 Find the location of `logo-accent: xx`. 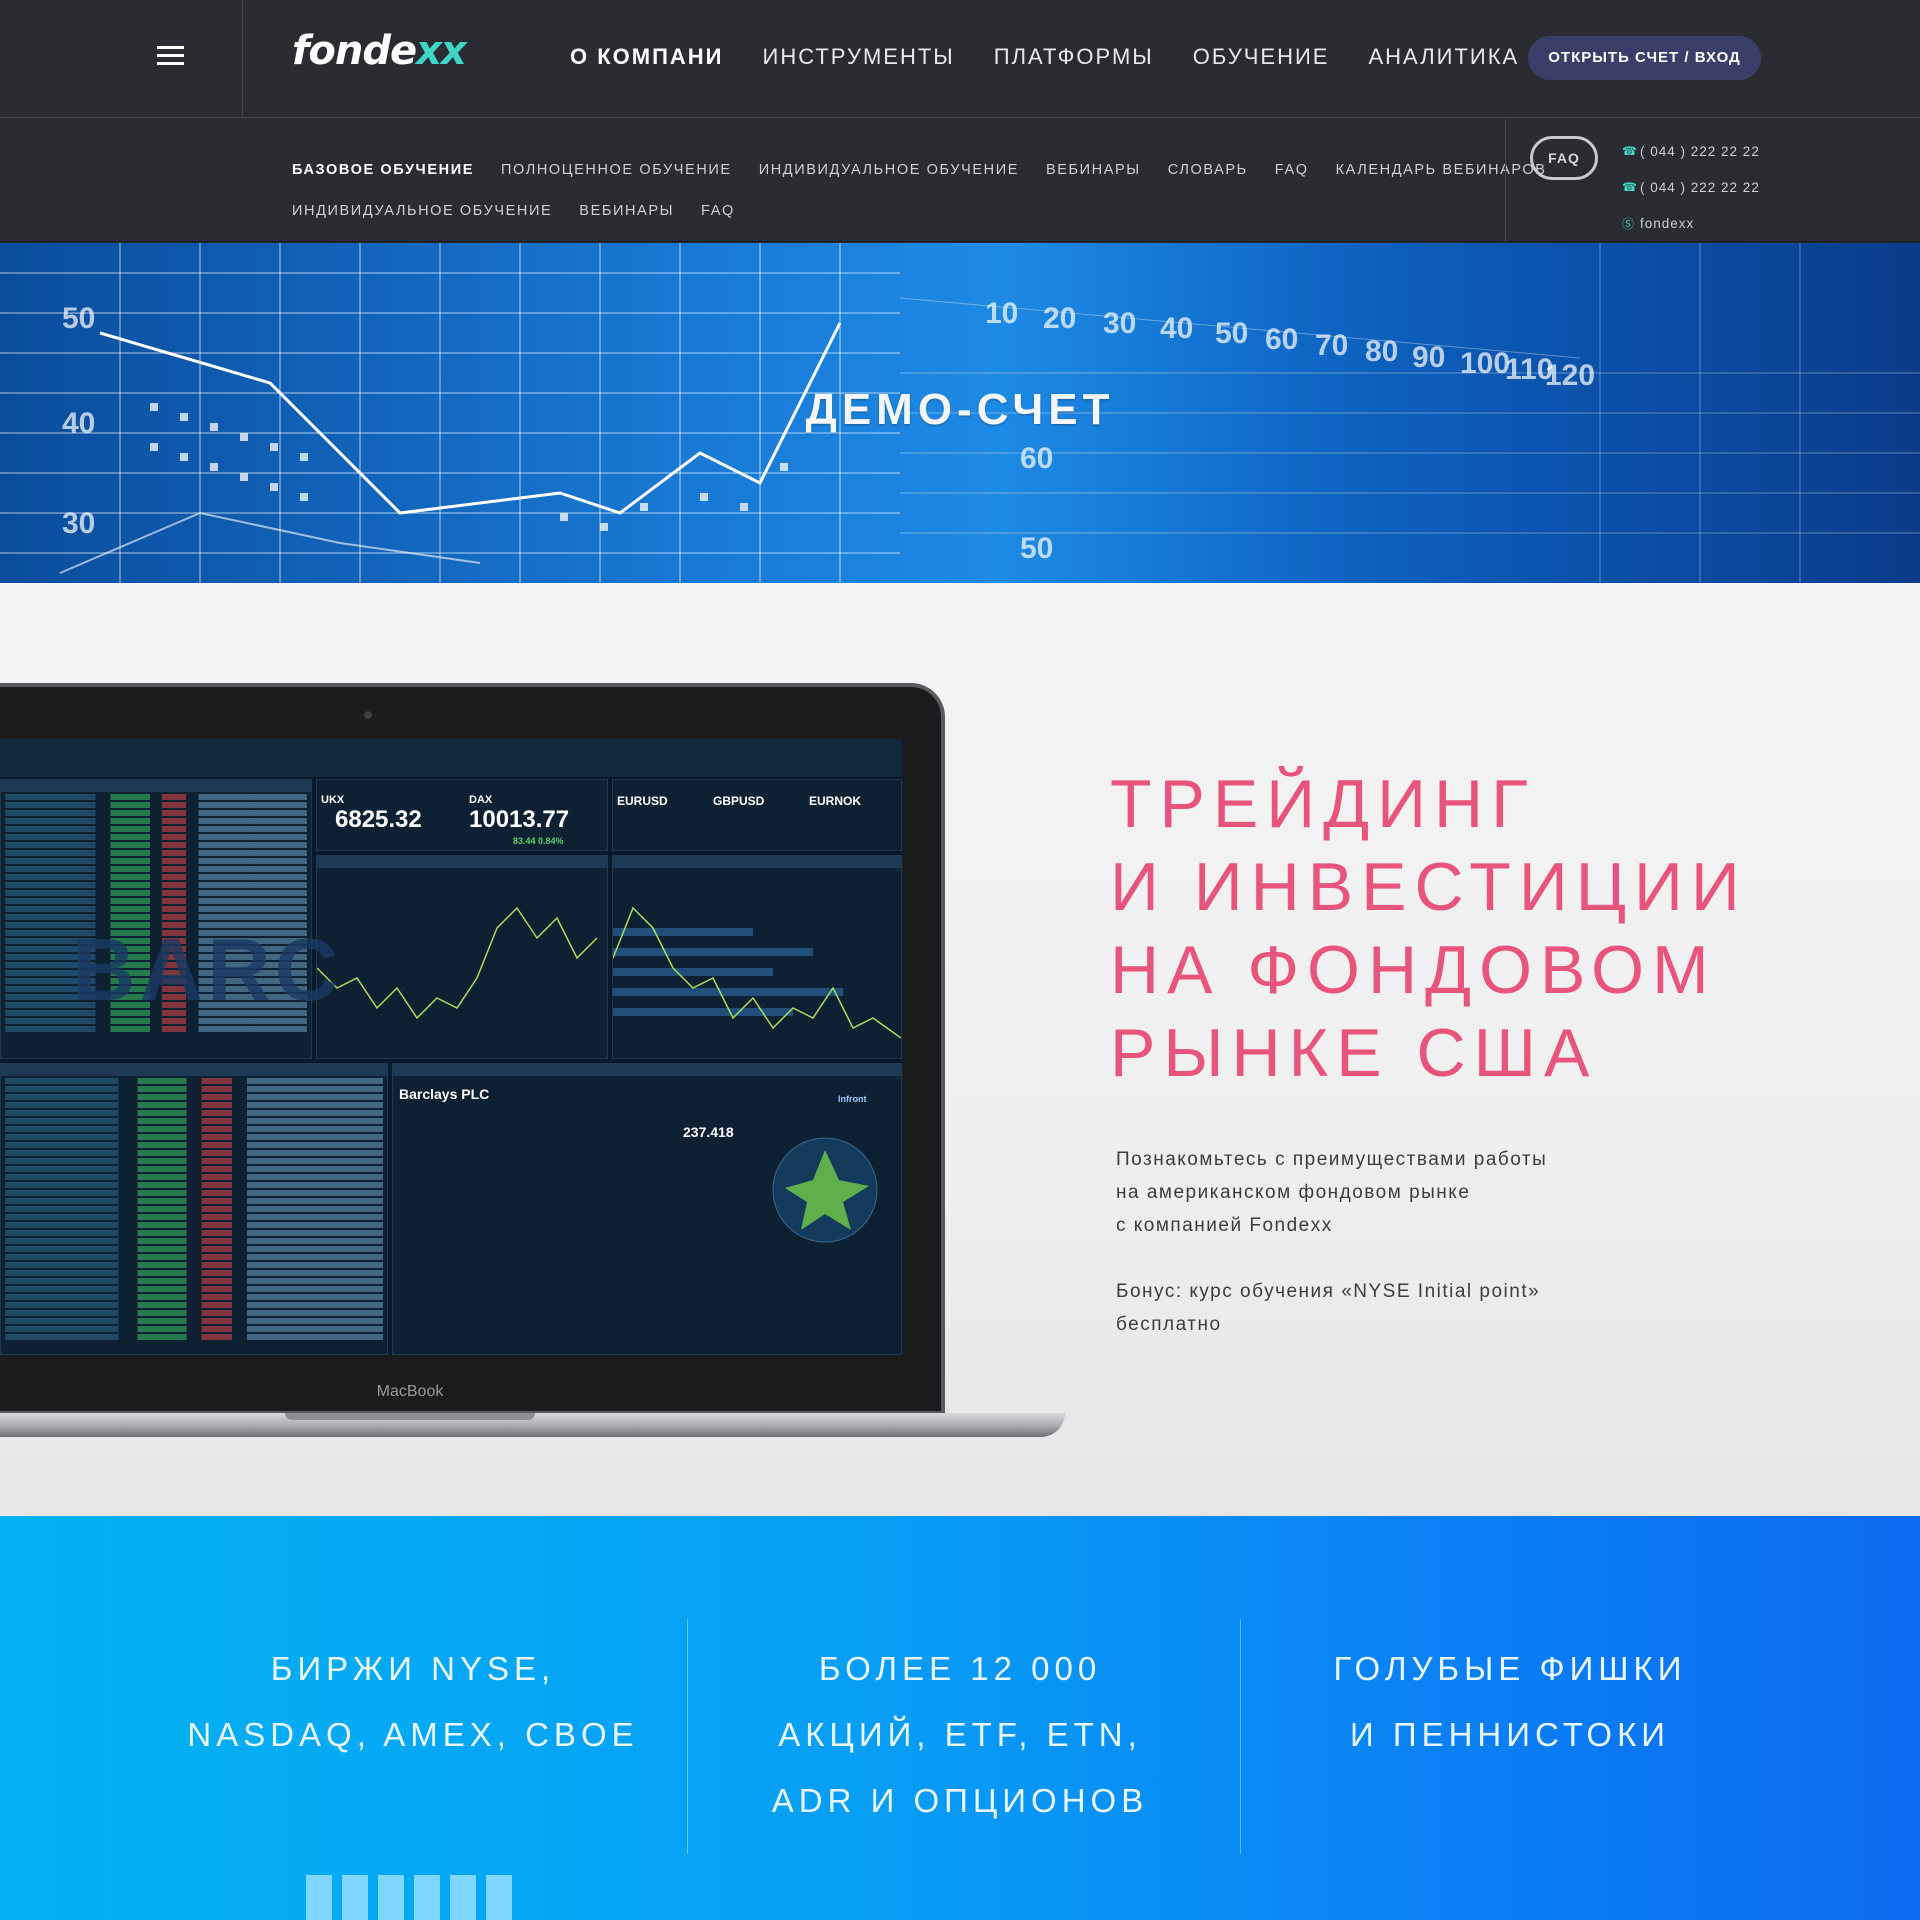

logo-accent: xx is located at coordinates (441, 51).